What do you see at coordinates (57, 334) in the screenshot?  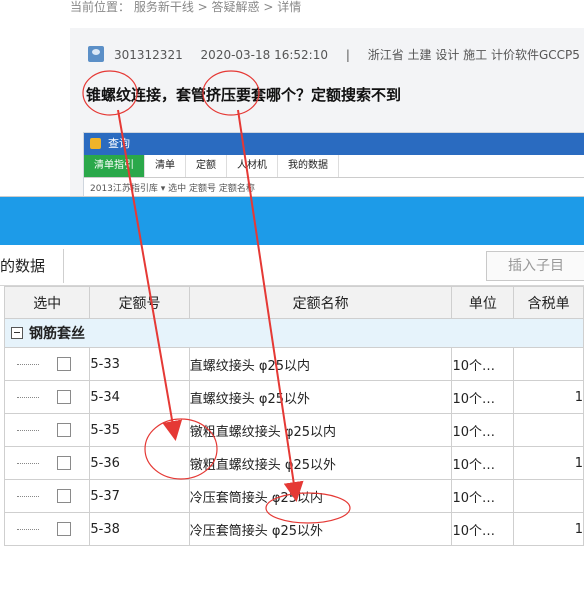 I see `group-label: 钢筋套丝` at bounding box center [57, 334].